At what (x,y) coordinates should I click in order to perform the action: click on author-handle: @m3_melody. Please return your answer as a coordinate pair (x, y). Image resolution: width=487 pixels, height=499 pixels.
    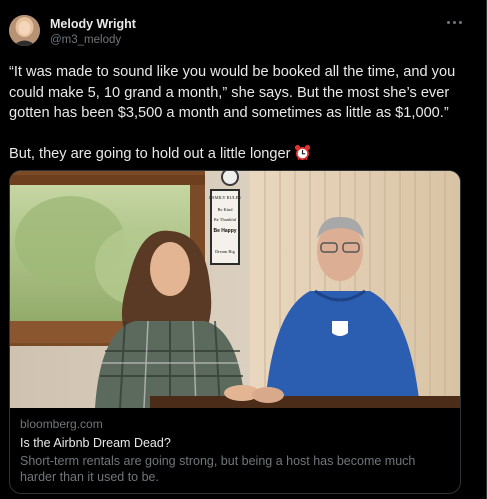
    Looking at the image, I should click on (85, 40).